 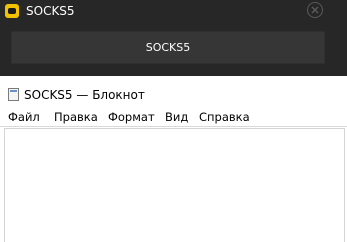 I want to click on vpn-app-titlebar: SOCKS5, so click(x=173, y=12).